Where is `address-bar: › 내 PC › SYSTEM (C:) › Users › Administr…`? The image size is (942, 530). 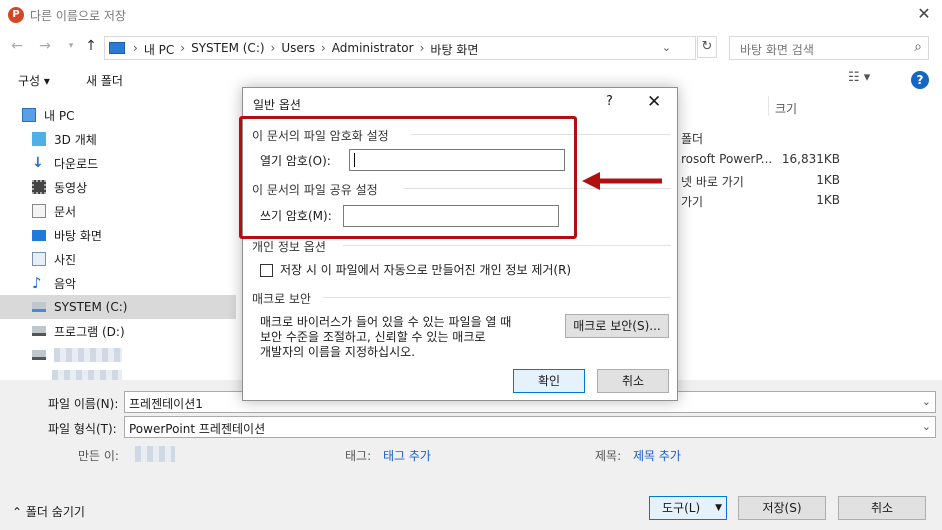
address-bar: › 내 PC › SYSTEM (C:) › Users › Administr… is located at coordinates (400, 48).